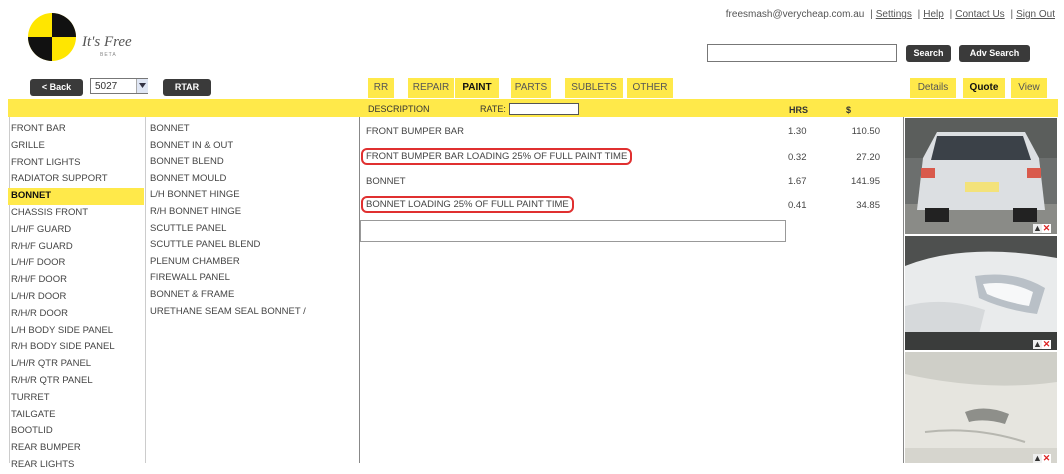  Describe the element at coordinates (415, 131) in the screenshot. I see `quote-line-description: FRONT BUMPER BAR` at that location.